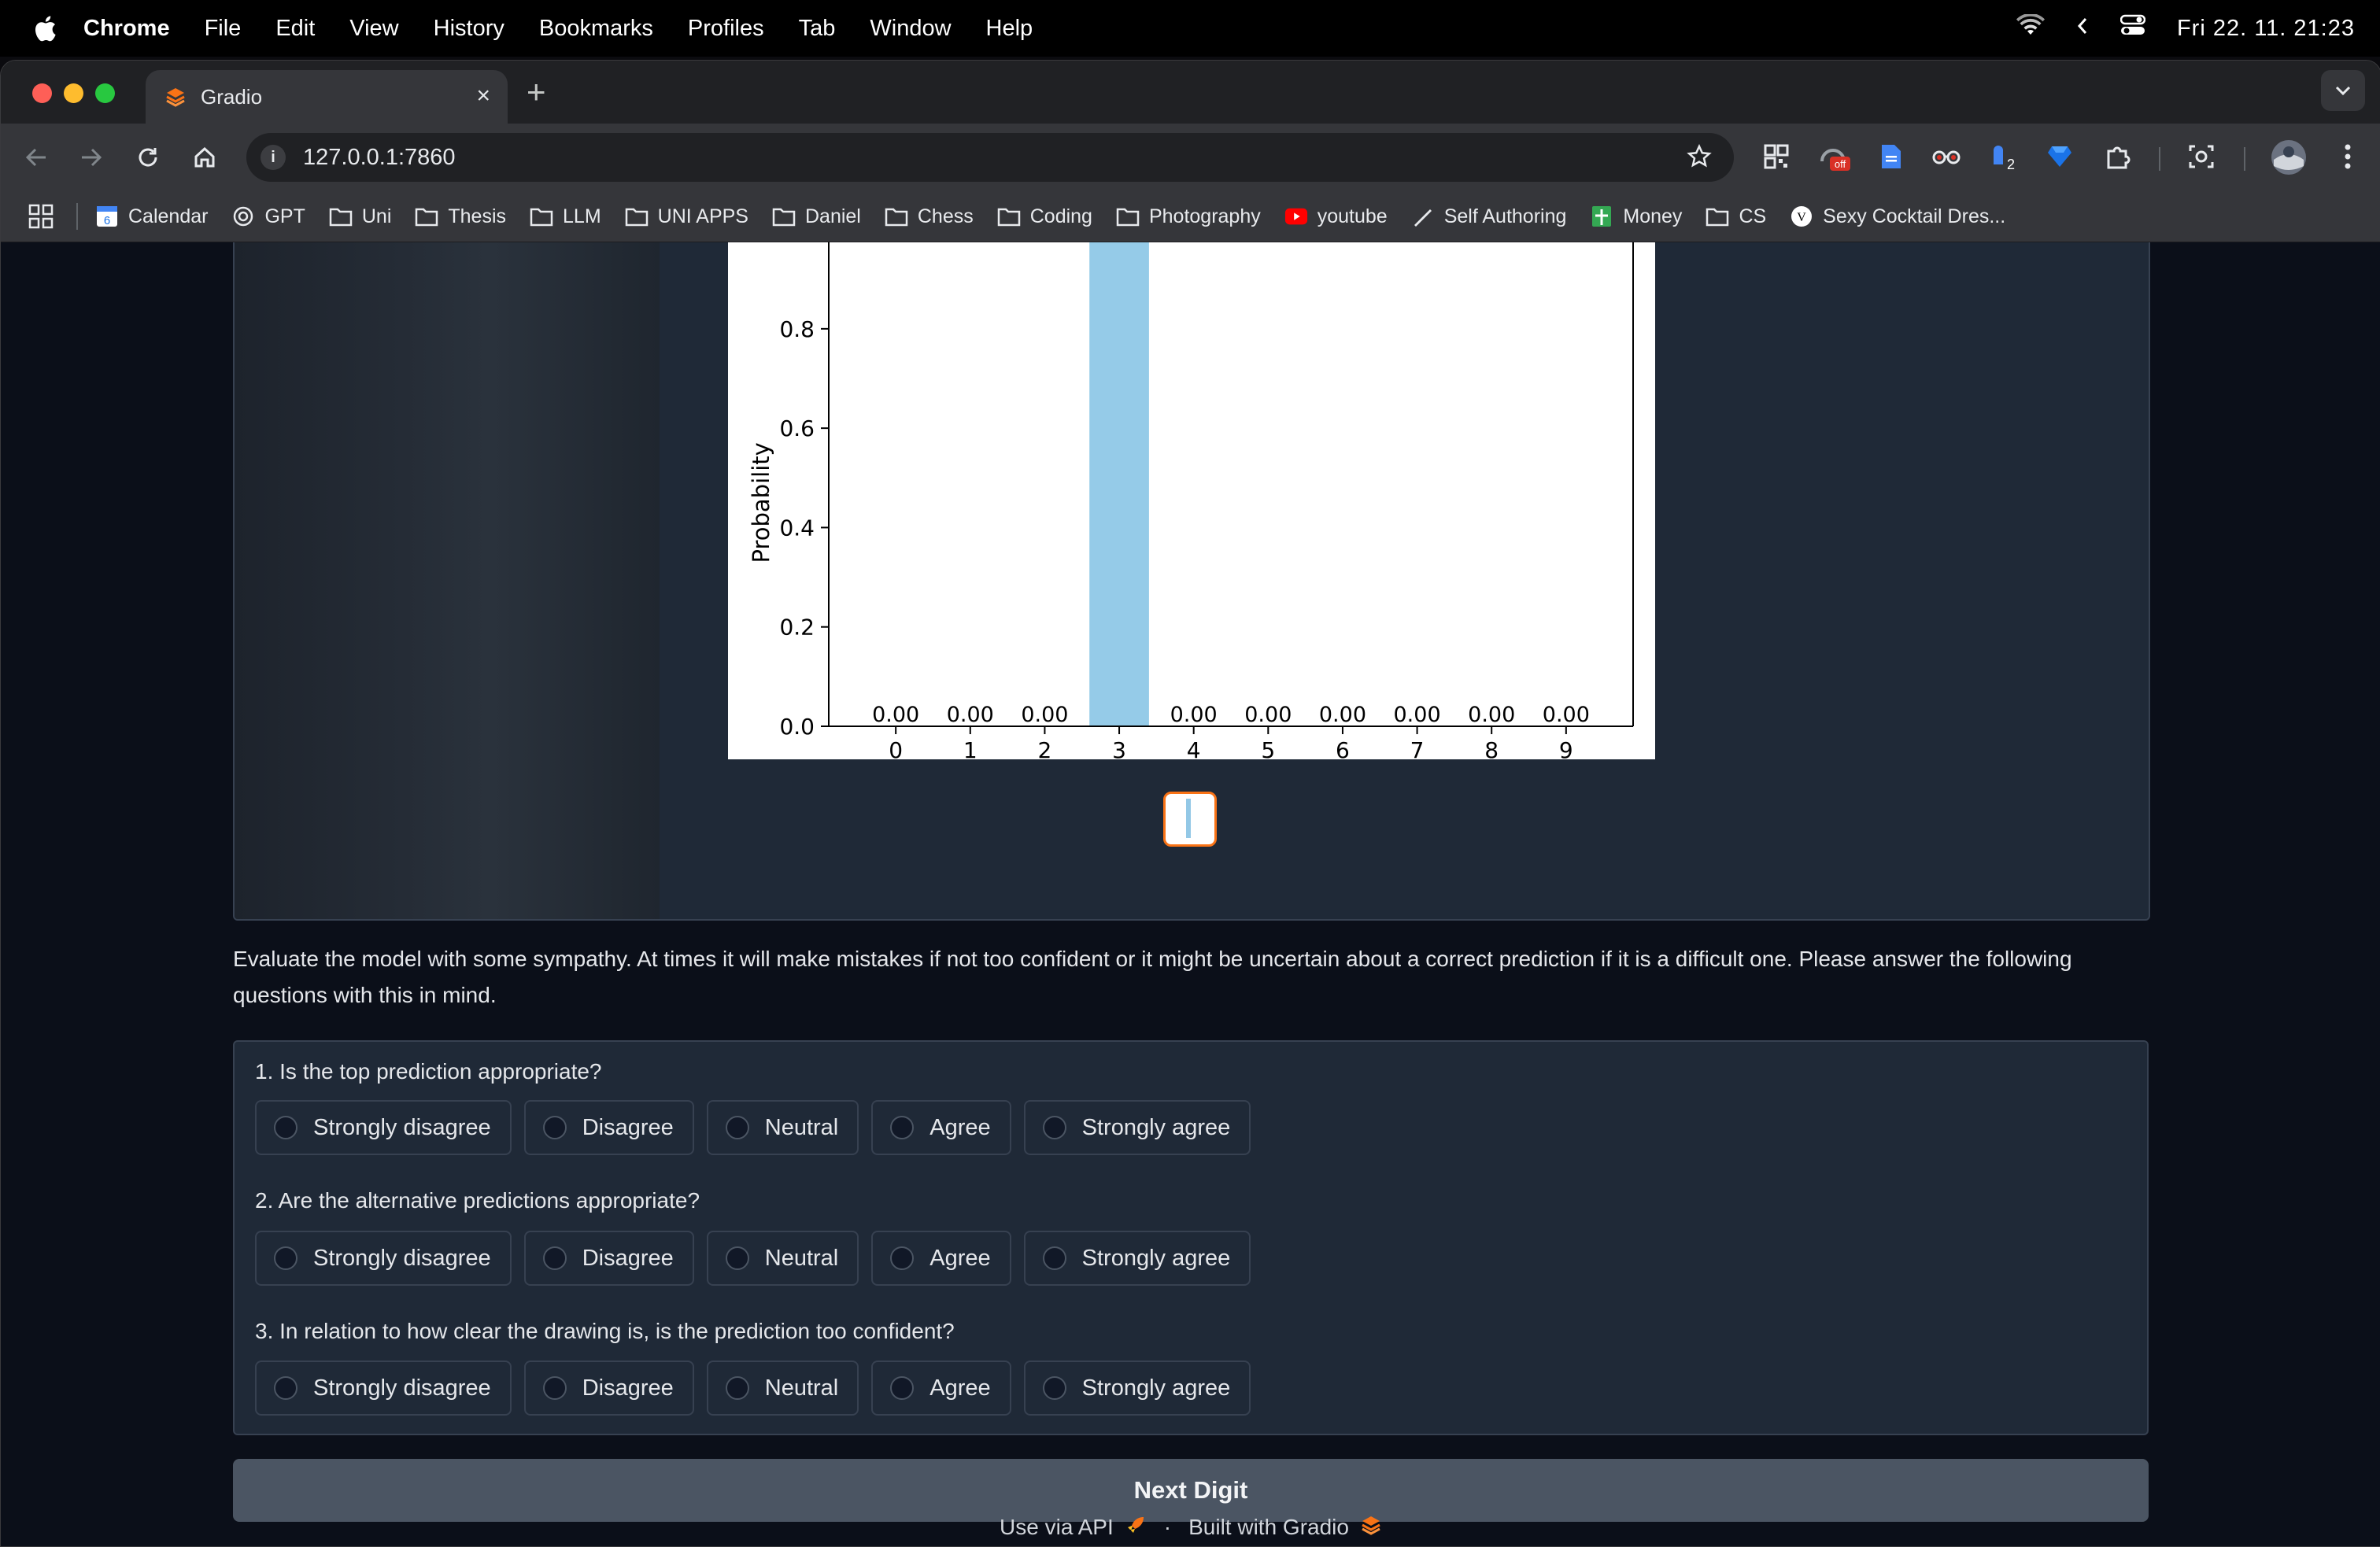  What do you see at coordinates (2003, 156) in the screenshot?
I see `extension-badge-icon: 2` at bounding box center [2003, 156].